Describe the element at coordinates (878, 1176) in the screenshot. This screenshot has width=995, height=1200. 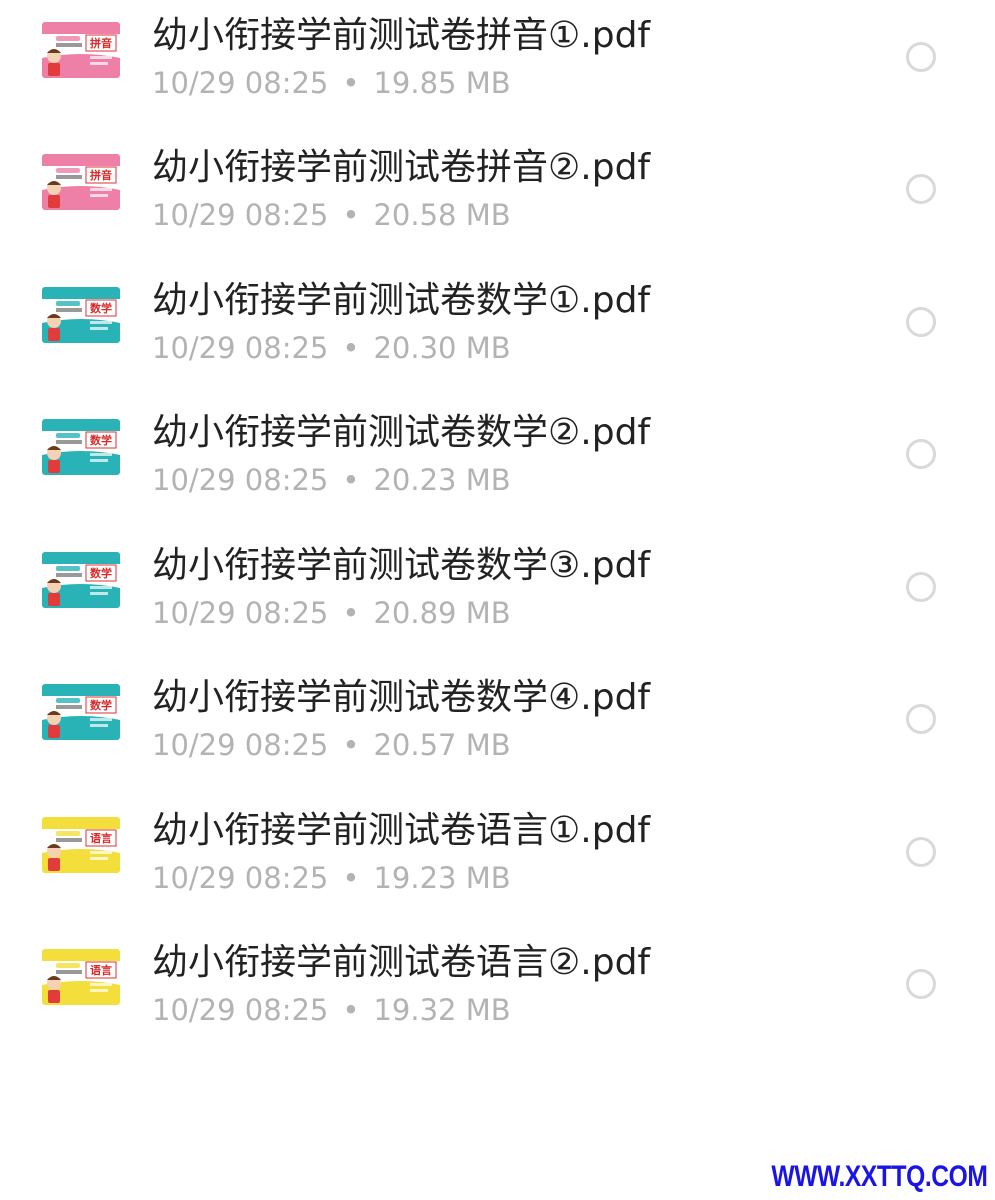
I see `watermark: WWW.XXTTQ.COM` at that location.